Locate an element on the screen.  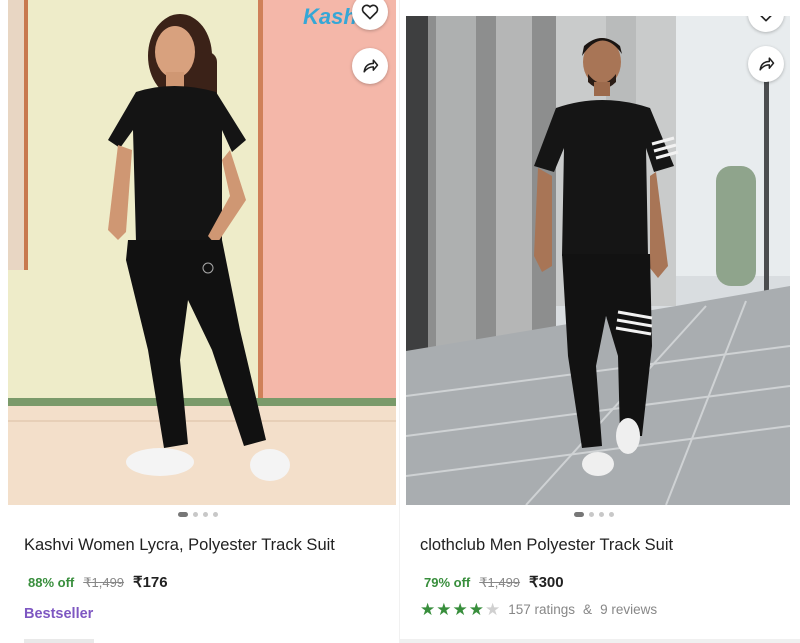
discount-label: 79% off is located at coordinates (447, 582).